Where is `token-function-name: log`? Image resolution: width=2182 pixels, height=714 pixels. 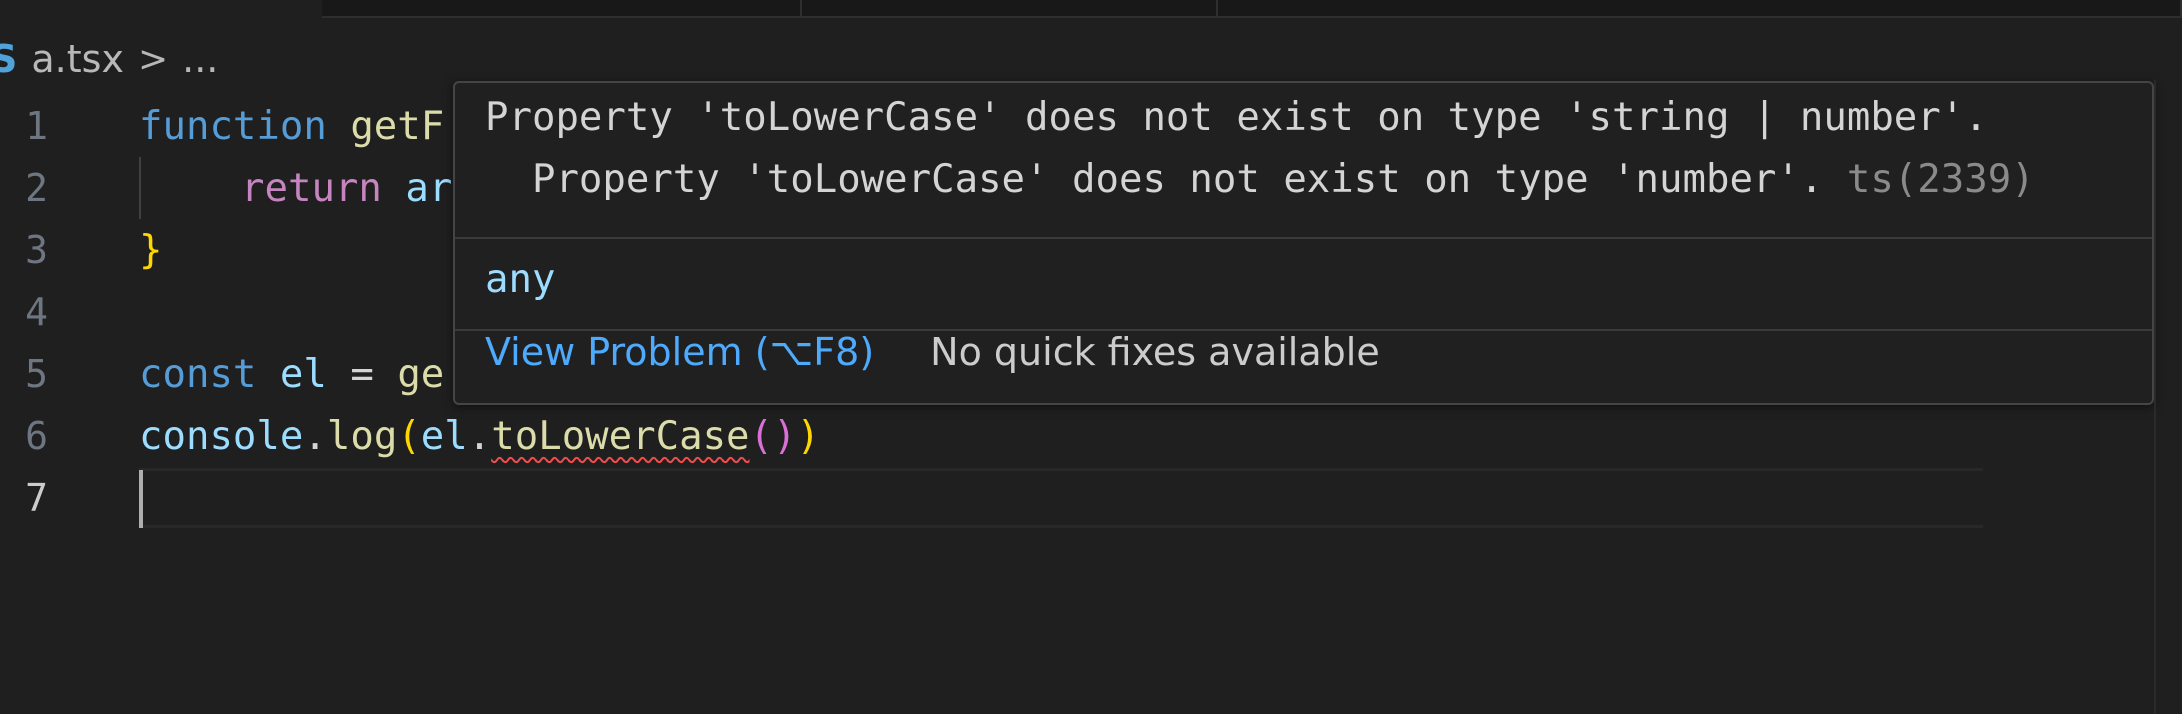
token-function-name: log is located at coordinates (362, 436).